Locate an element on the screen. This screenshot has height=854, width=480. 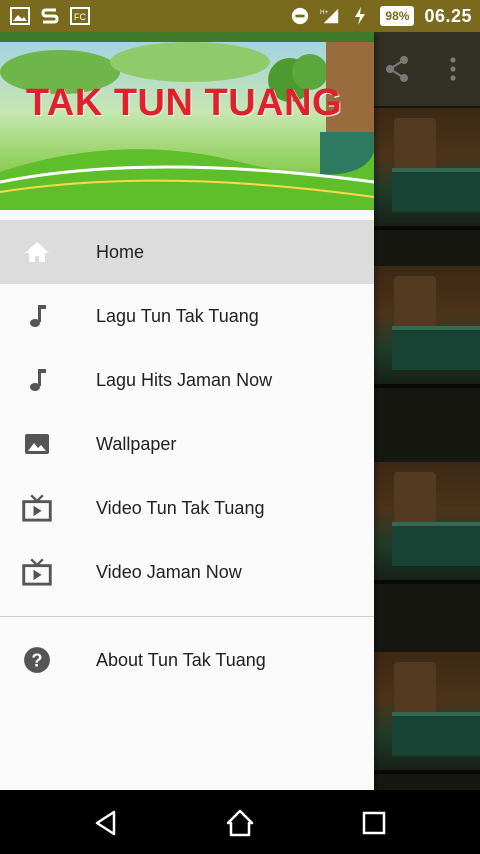
clock: 06.25 is located at coordinates (448, 15).